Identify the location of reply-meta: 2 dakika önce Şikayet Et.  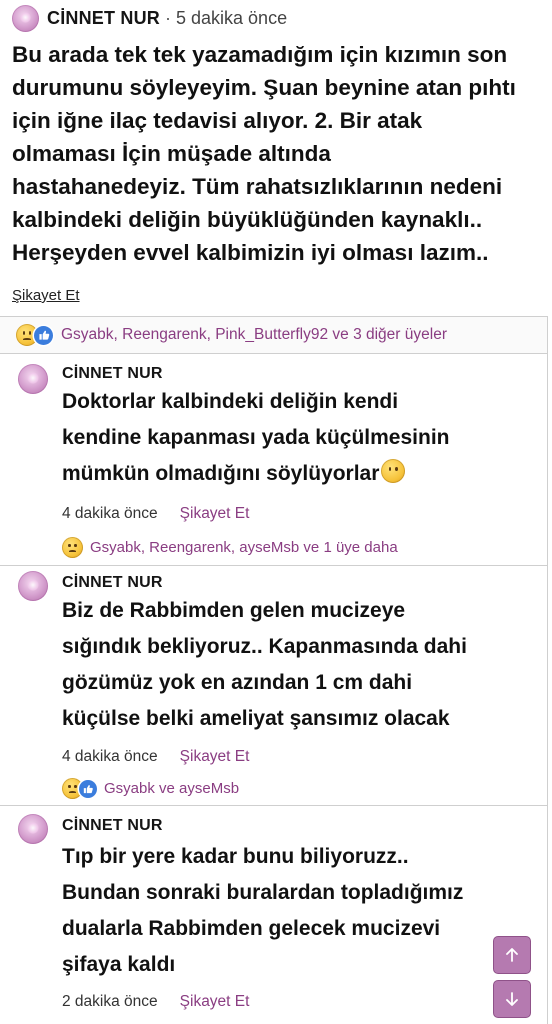
(155, 1002).